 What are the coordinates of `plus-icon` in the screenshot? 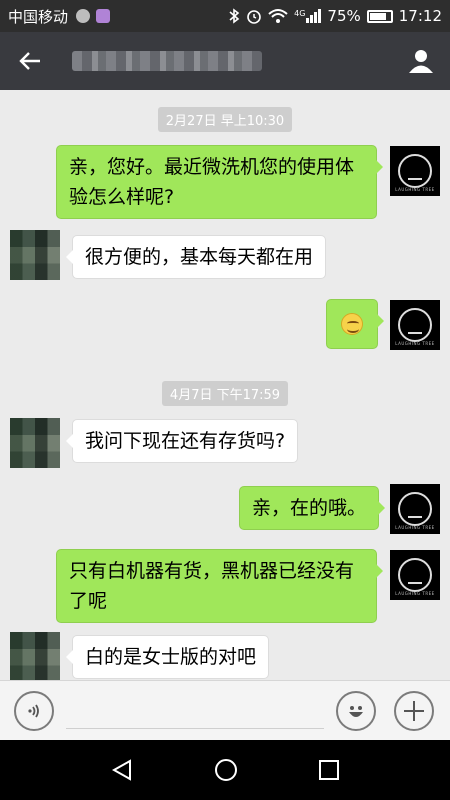 It's located at (414, 711).